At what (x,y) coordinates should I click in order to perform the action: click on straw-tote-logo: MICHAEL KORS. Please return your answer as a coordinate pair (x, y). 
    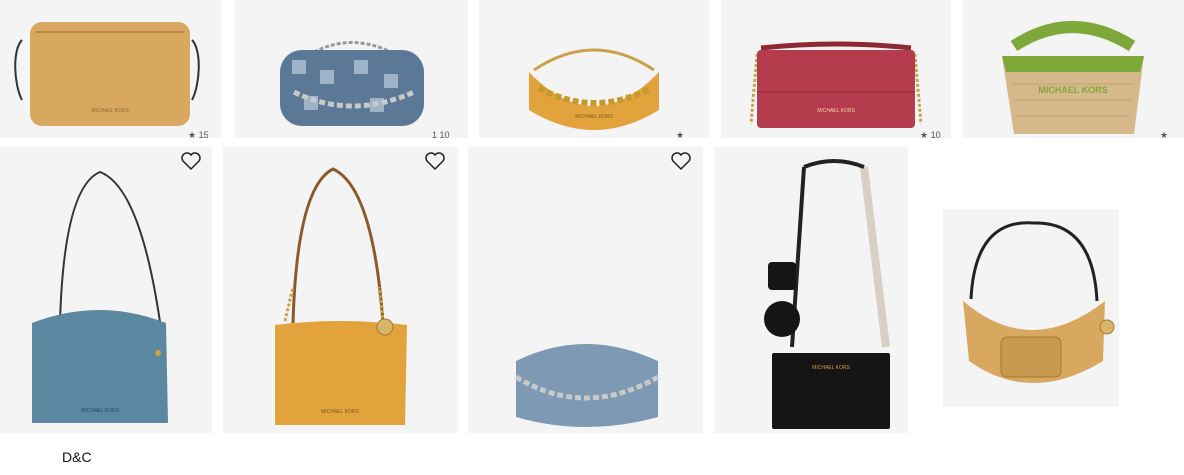
    Looking at the image, I should click on (1073, 90).